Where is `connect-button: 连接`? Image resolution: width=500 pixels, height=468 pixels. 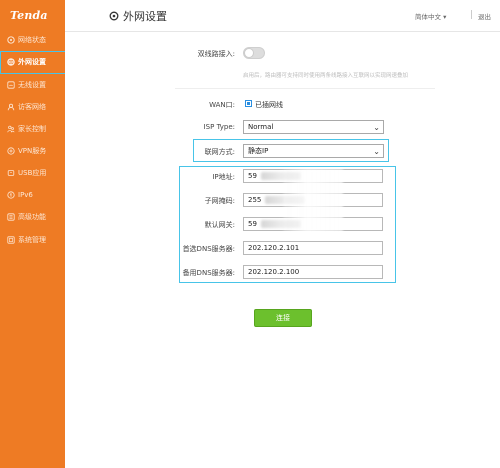
connect-button: 连接 is located at coordinates (283, 318).